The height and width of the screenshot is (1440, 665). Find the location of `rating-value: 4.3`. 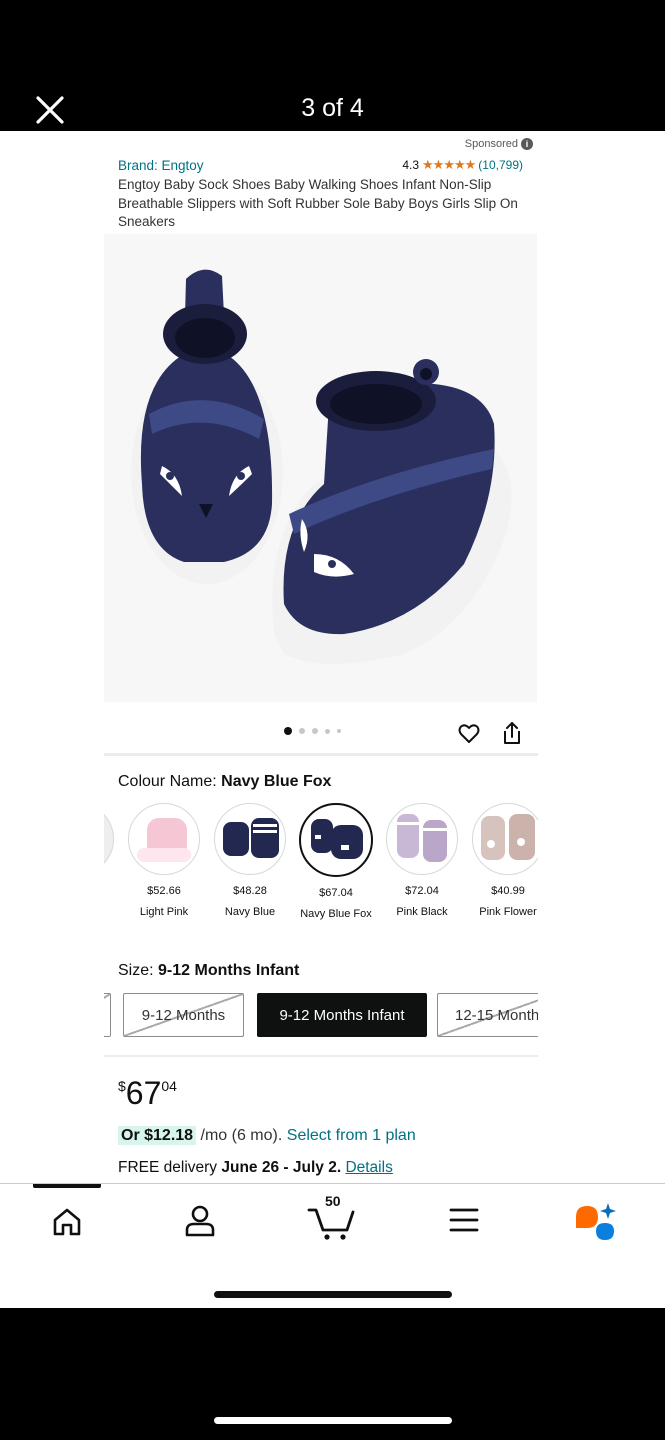

rating-value: 4.3 is located at coordinates (411, 165).